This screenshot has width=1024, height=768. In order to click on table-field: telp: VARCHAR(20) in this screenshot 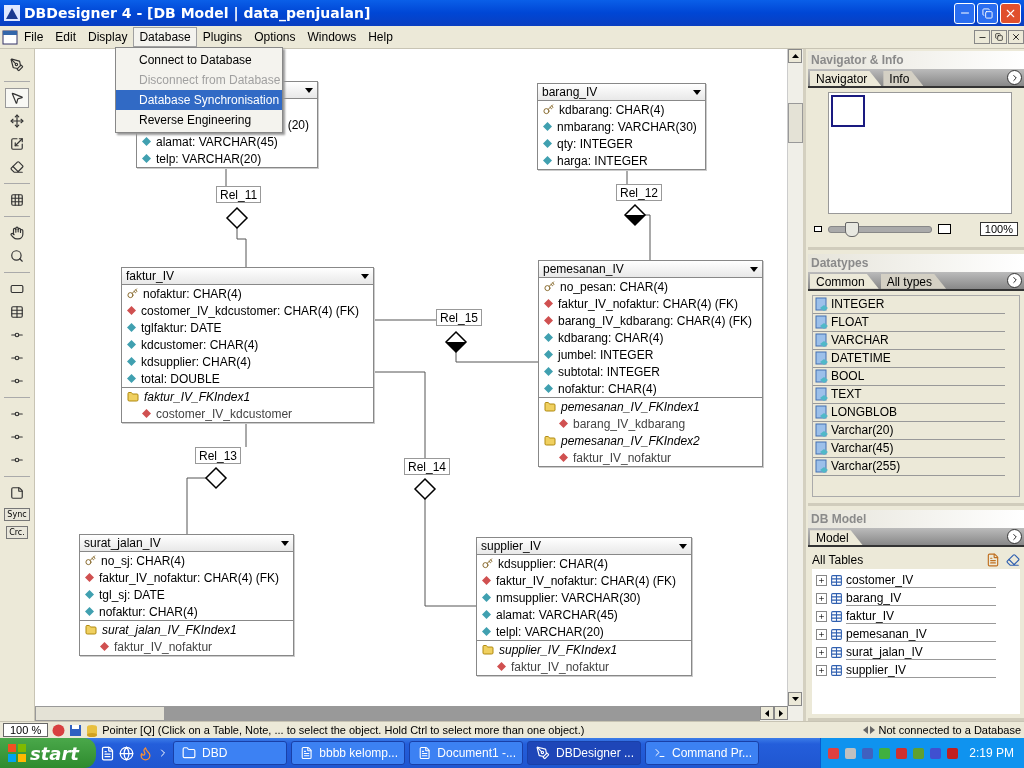, I will do `click(209, 158)`.